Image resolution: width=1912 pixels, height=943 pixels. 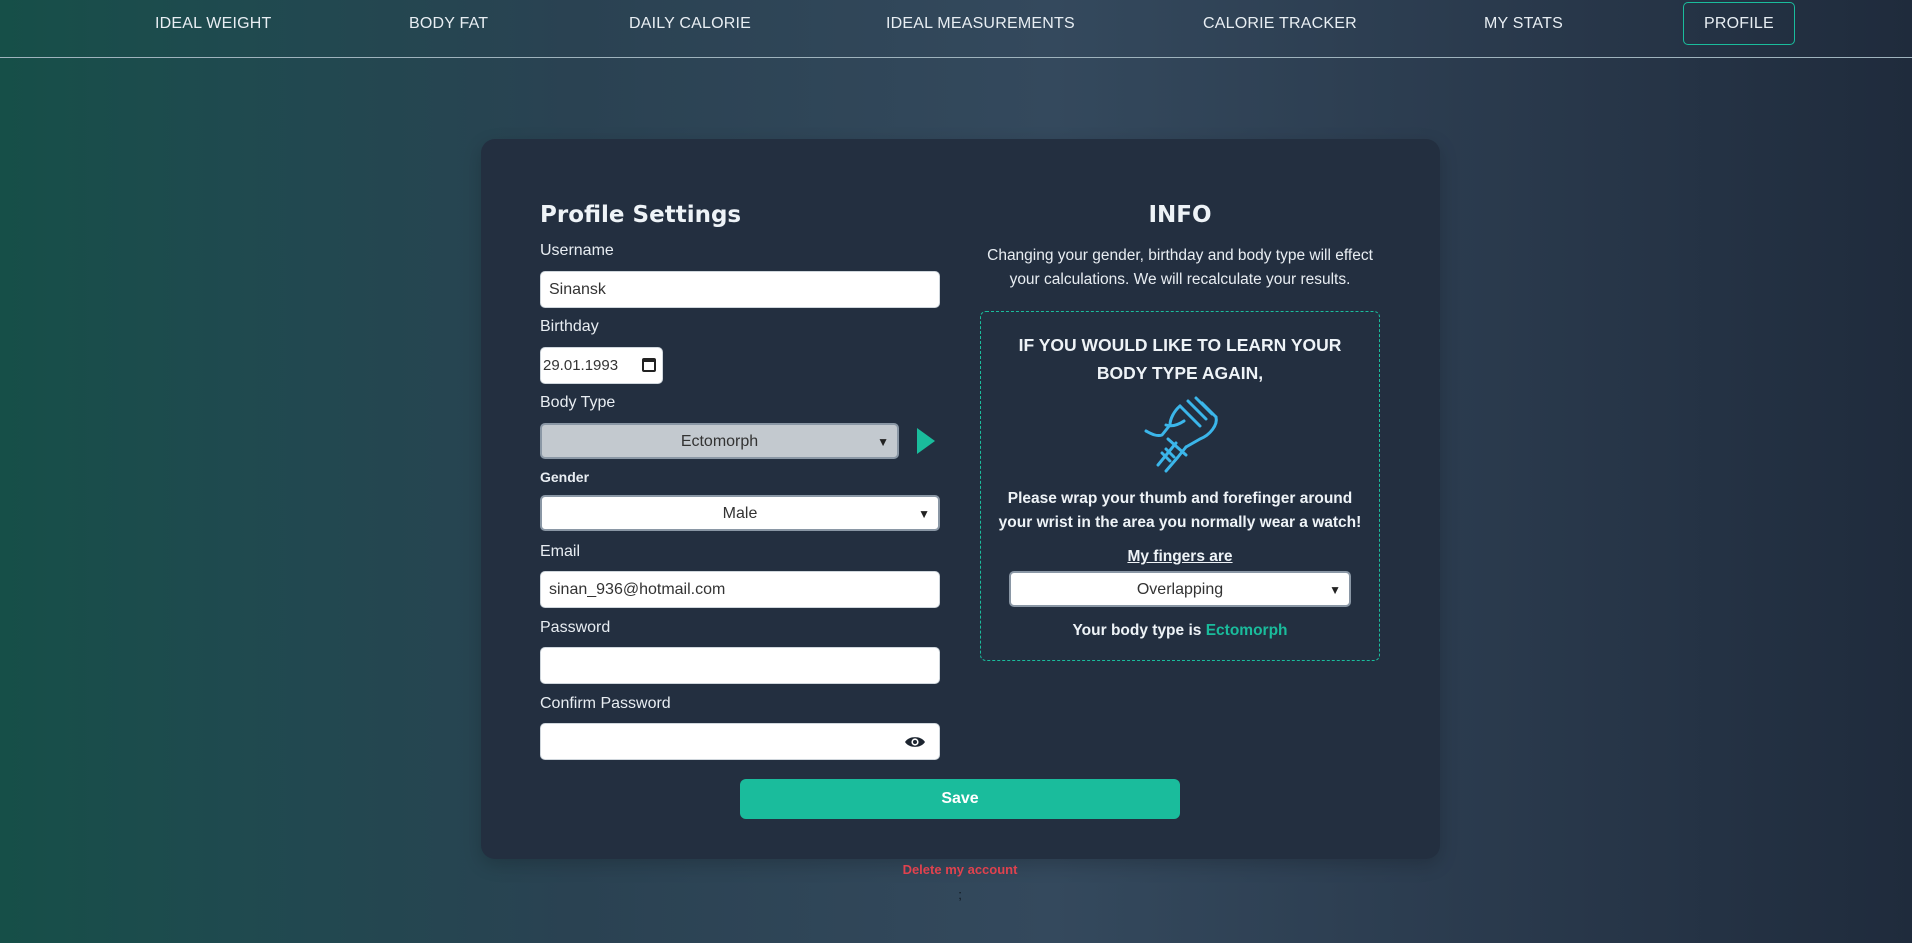 What do you see at coordinates (581, 365) in the screenshot?
I see `birthday-value: 29.01.1993` at bounding box center [581, 365].